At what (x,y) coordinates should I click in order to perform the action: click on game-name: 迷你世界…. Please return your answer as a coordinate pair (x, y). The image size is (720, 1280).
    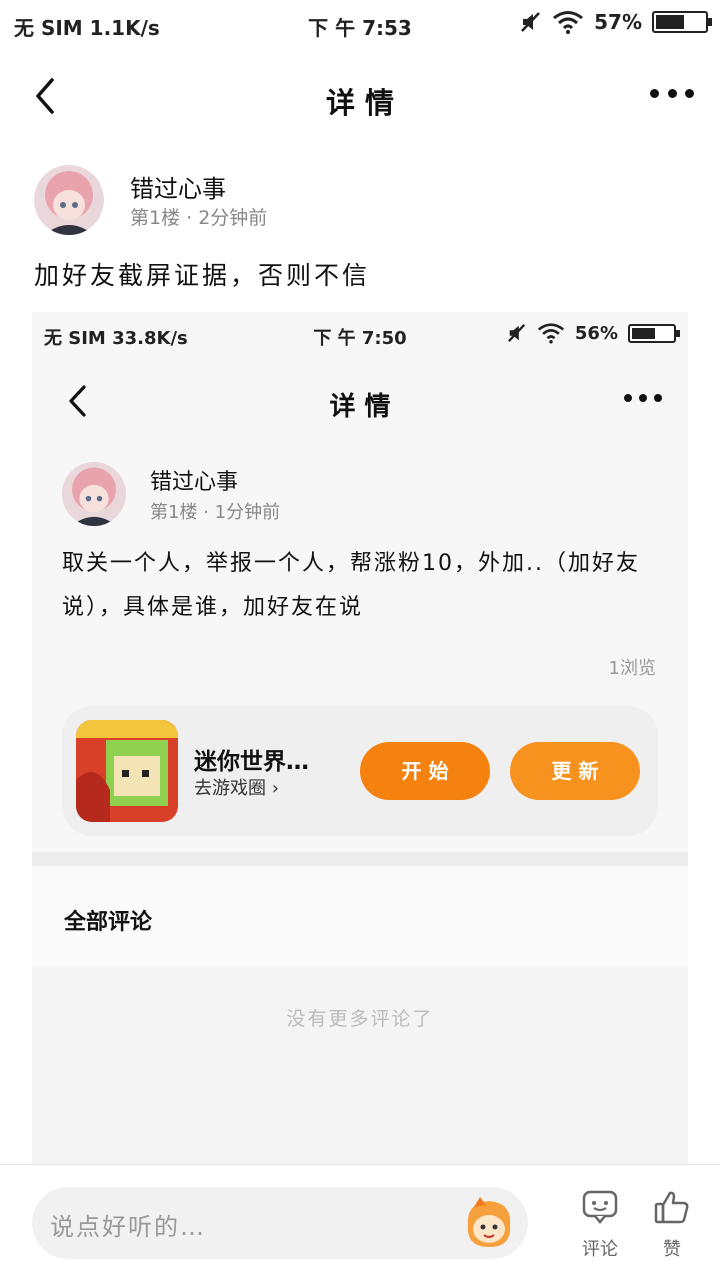
    Looking at the image, I should click on (251, 762).